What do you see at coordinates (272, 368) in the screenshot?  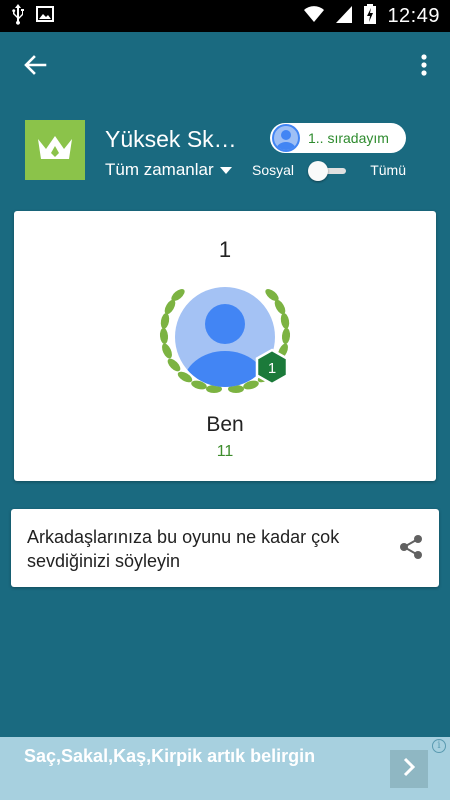 I see `level-number: 1` at bounding box center [272, 368].